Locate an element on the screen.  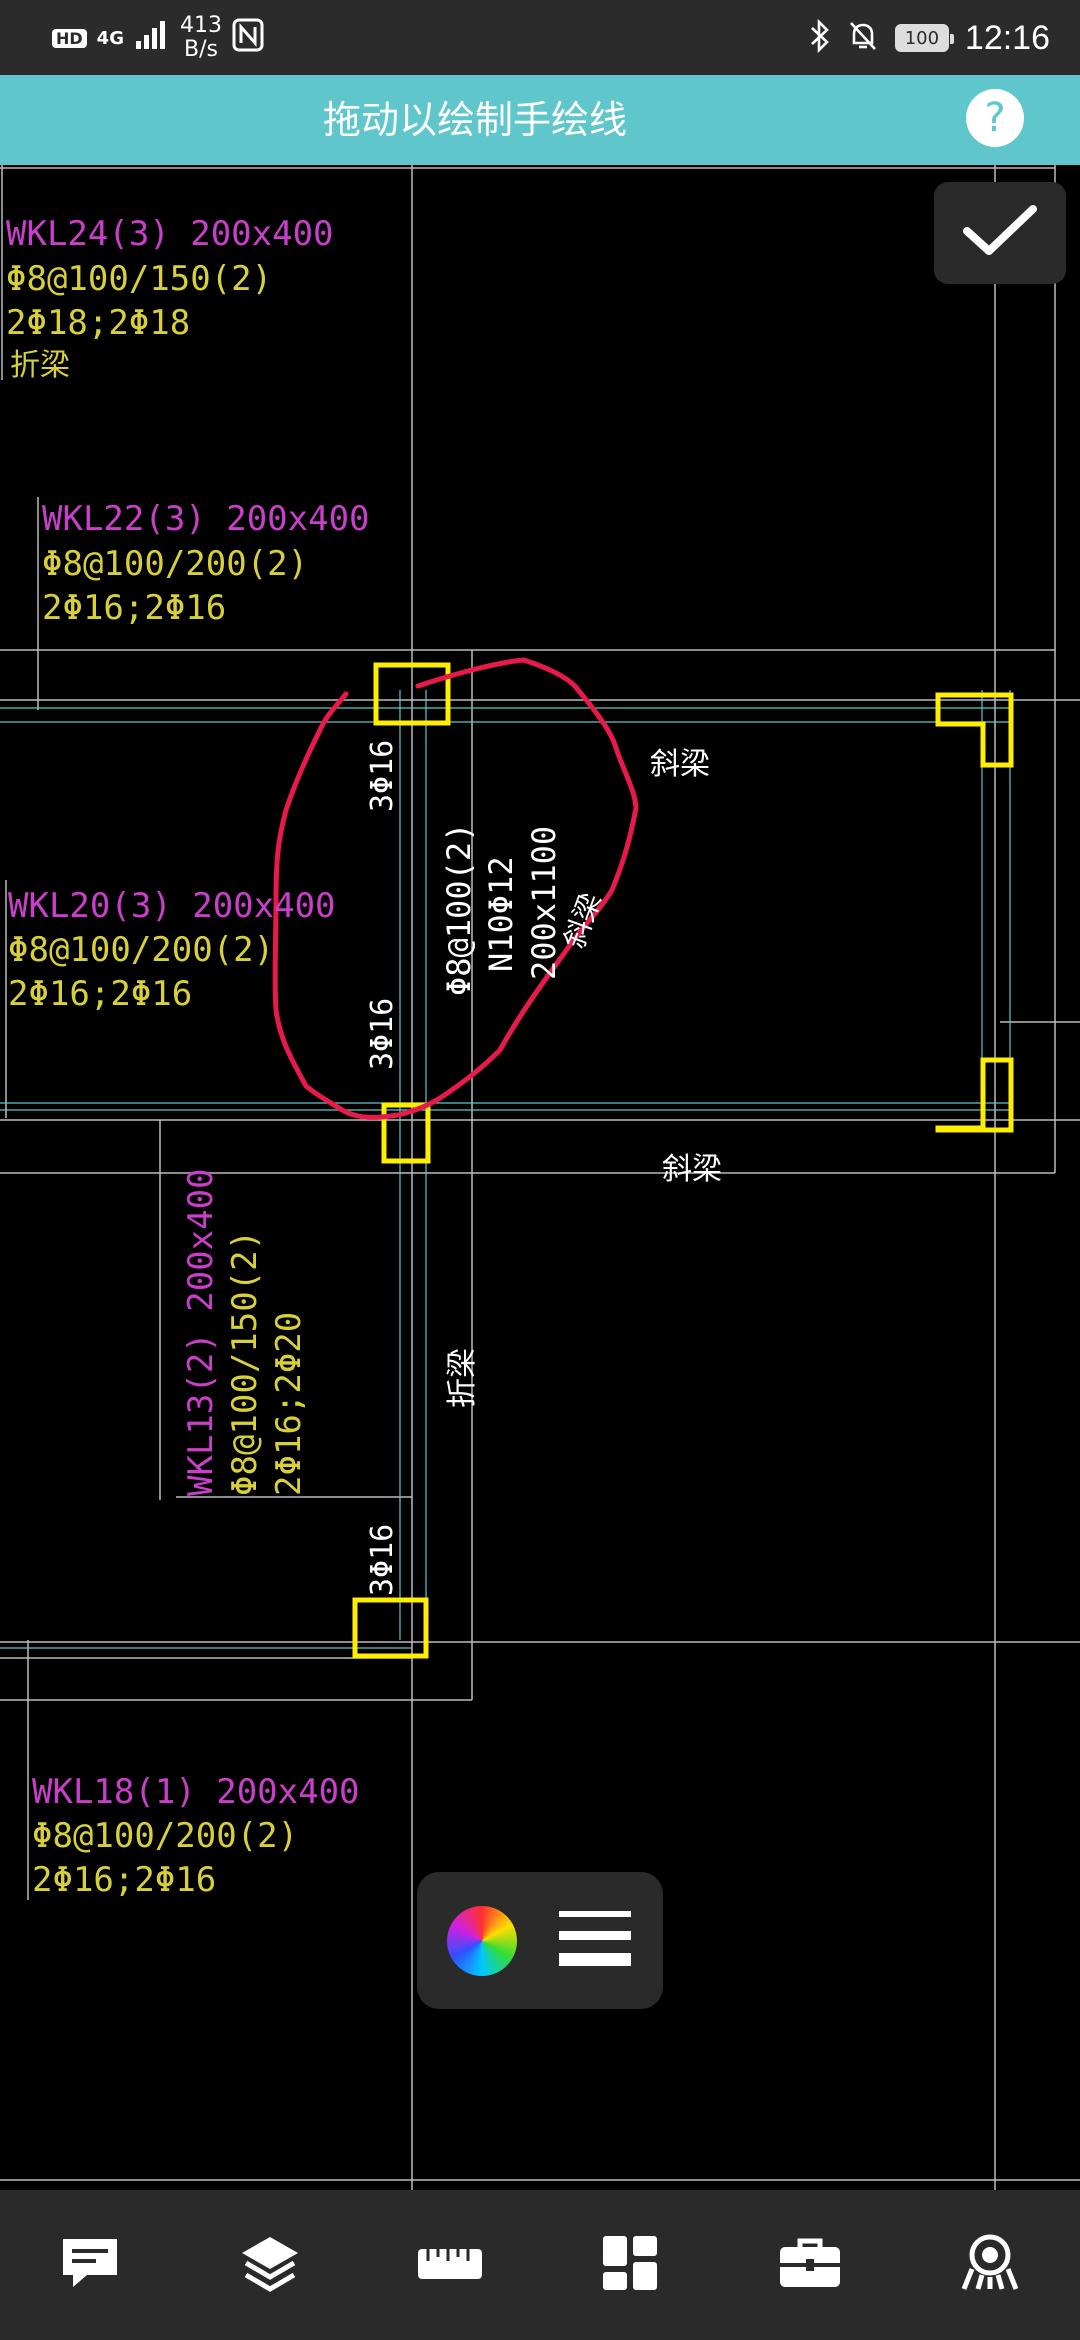
comment-icon is located at coordinates (90, 2265).